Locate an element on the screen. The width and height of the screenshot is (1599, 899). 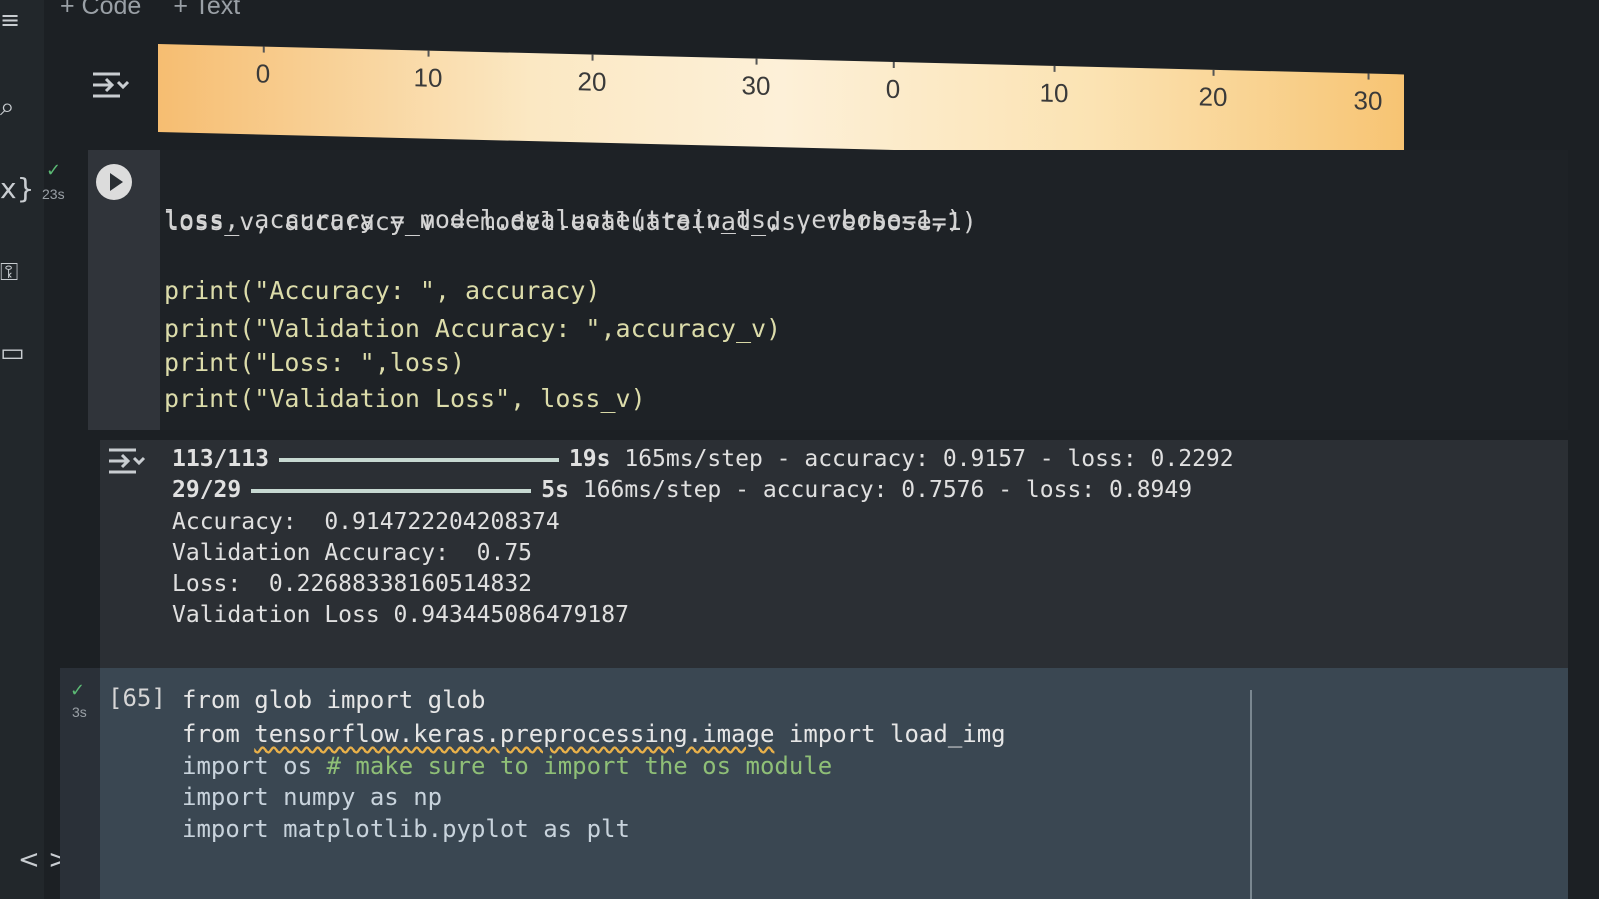
code-line: import matplotlib.pyplot as plt is located at coordinates (406, 829).